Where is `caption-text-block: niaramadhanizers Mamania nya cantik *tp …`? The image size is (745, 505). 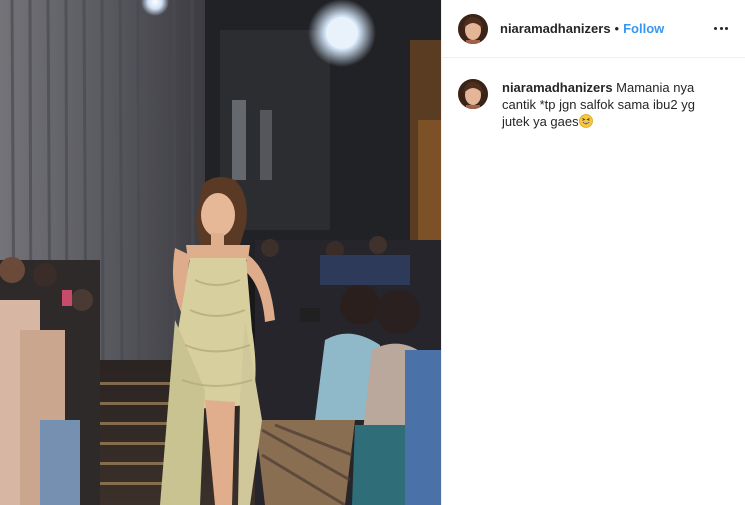
caption-text-block: niaramadhanizers Mamania nya cantik *tp … is located at coordinates (607, 104).